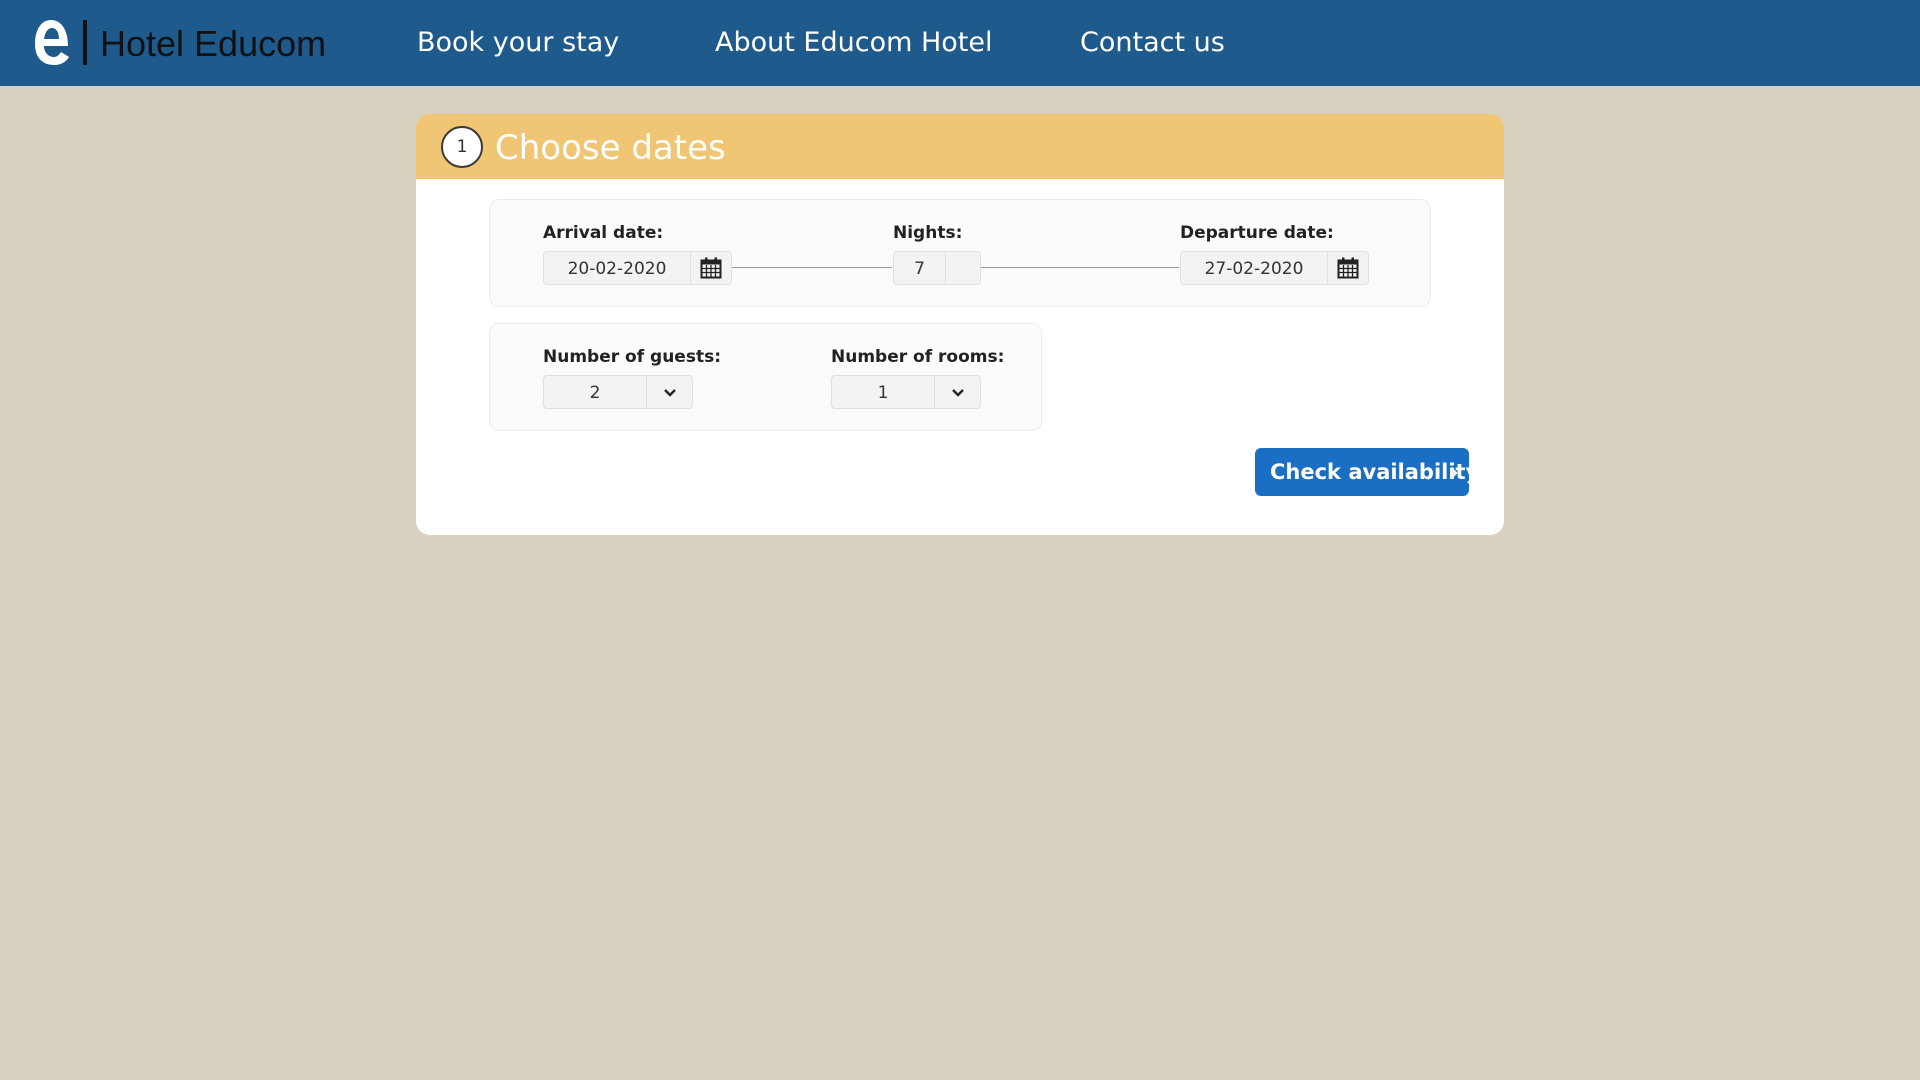 This screenshot has width=1920, height=1080. What do you see at coordinates (52, 42) in the screenshot?
I see `educom-logo-icon` at bounding box center [52, 42].